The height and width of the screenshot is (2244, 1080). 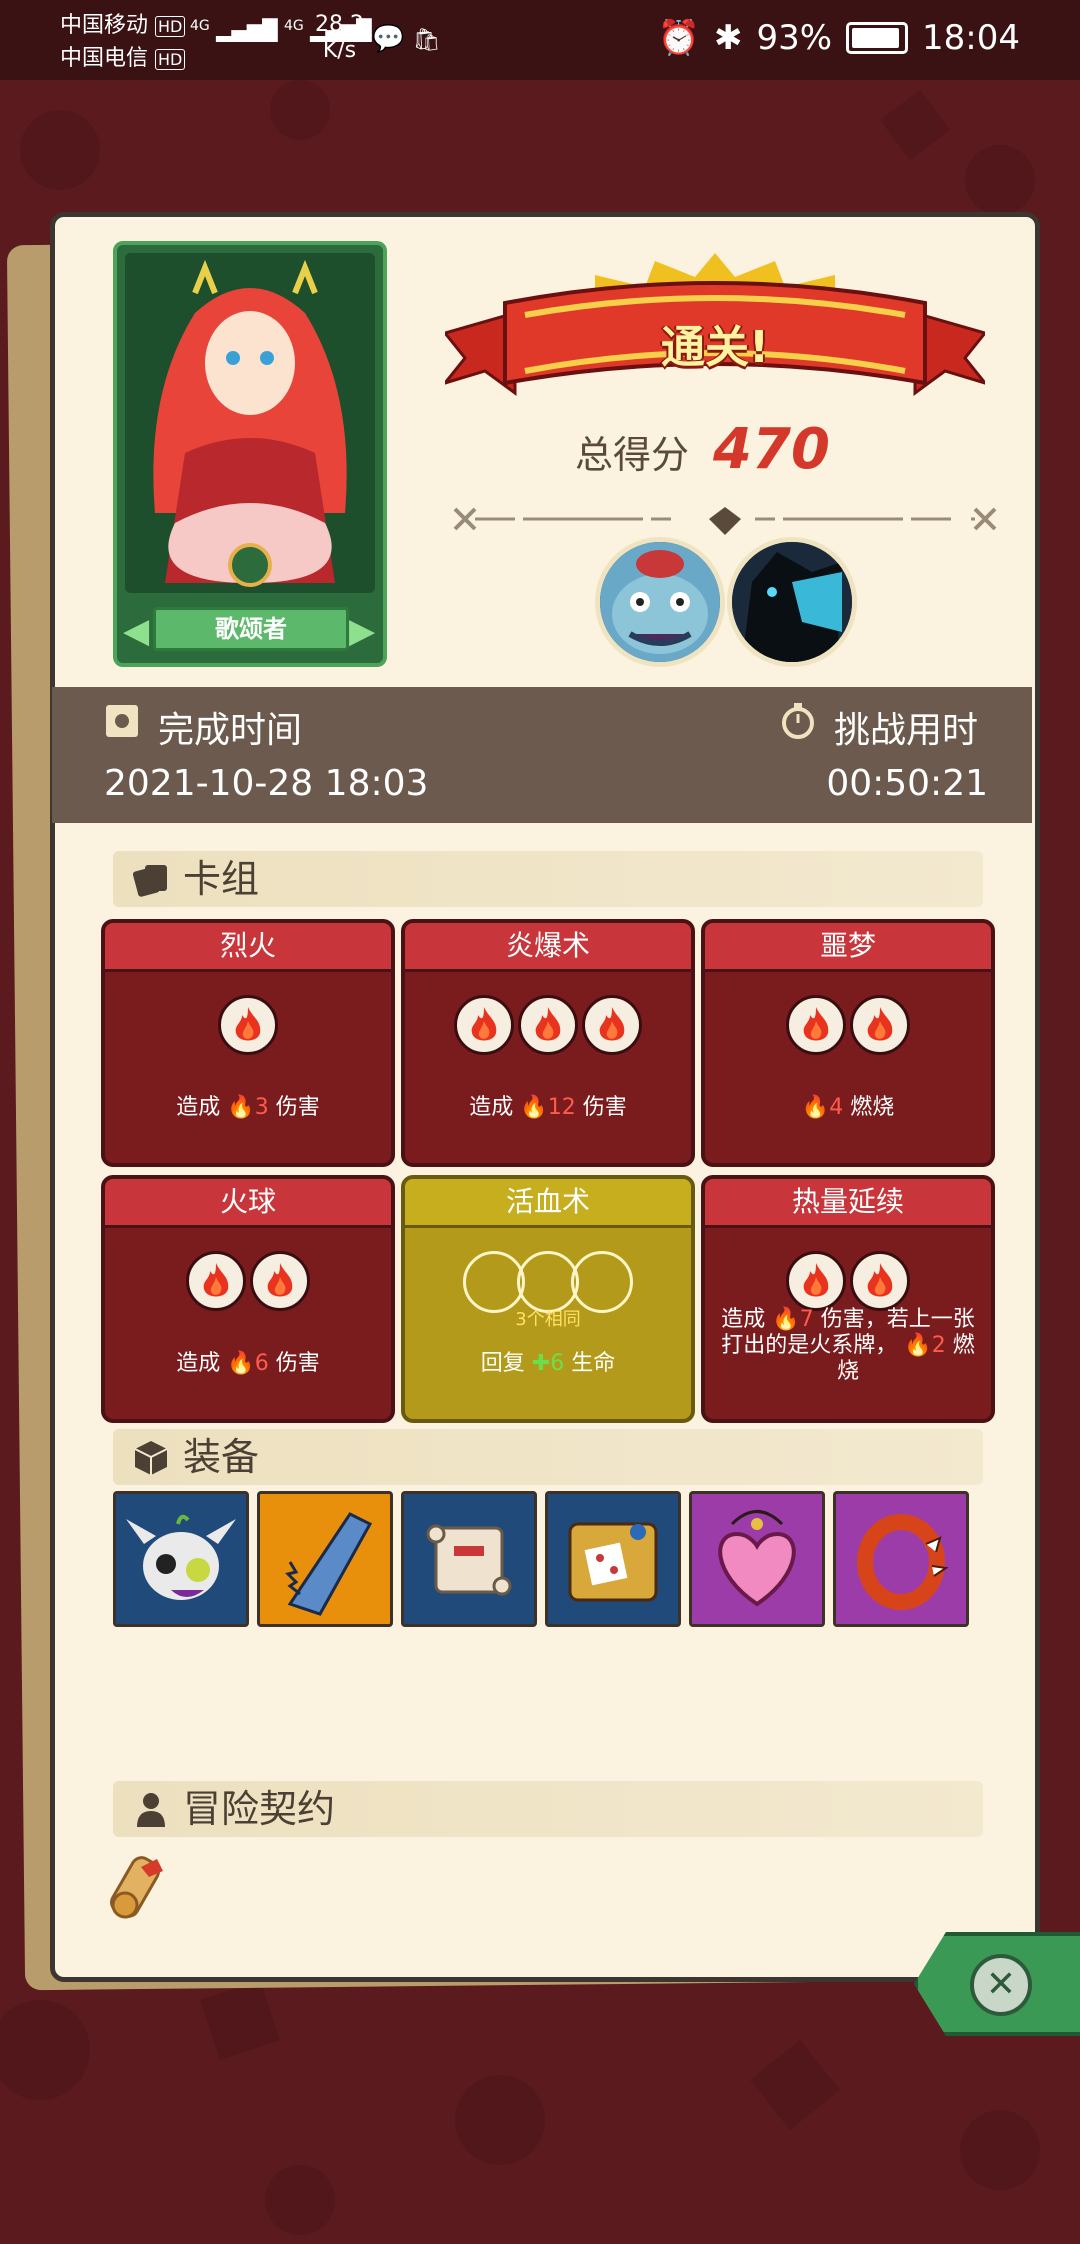 I want to click on deck-card: 活血术 3个相同回复 ✚6 生命, so click(x=548, y=1299).